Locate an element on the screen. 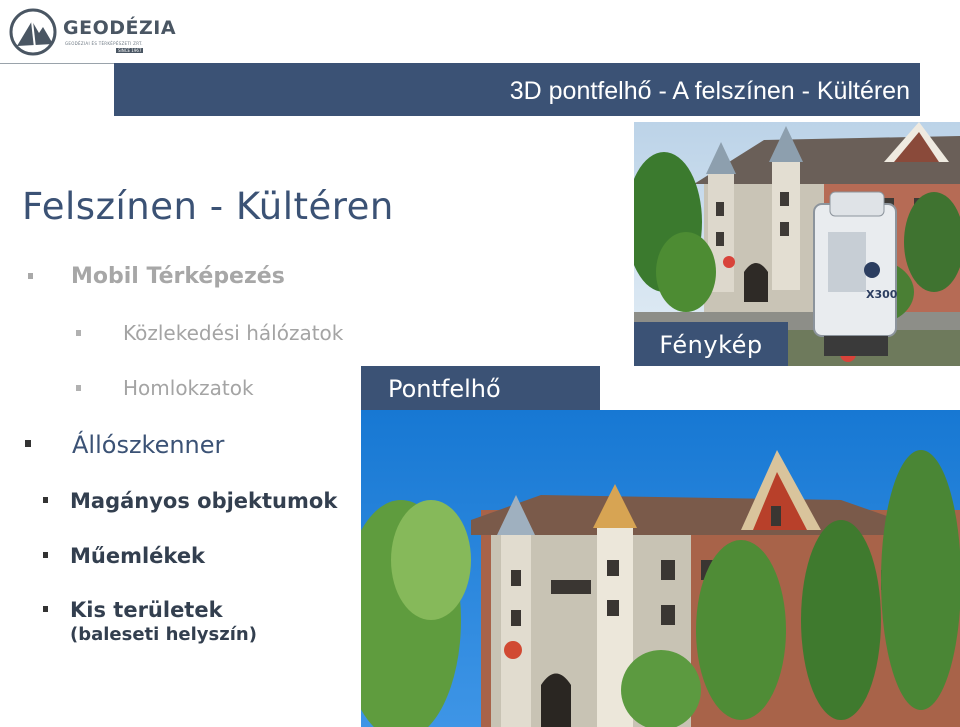 This screenshot has width=960, height=727. bullet-monuments: Műemlékek is located at coordinates (124, 556).